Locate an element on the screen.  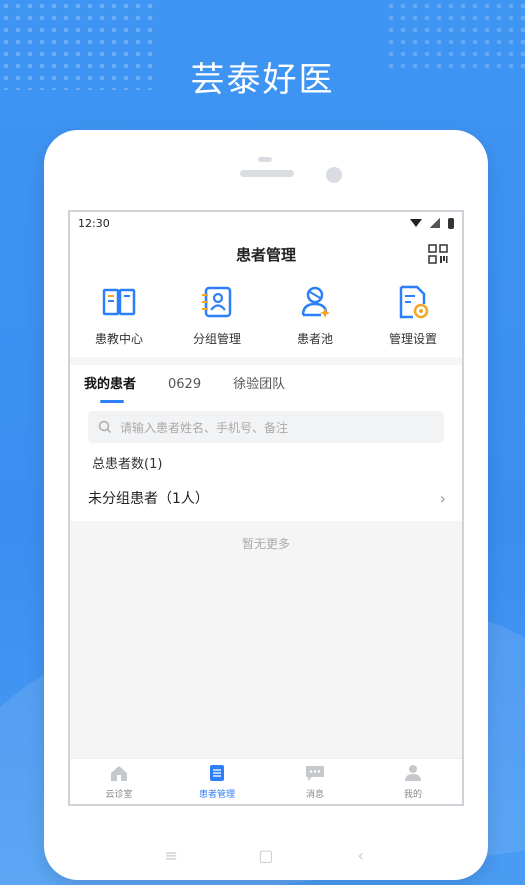
qr-code-icon is located at coordinates (438, 254).